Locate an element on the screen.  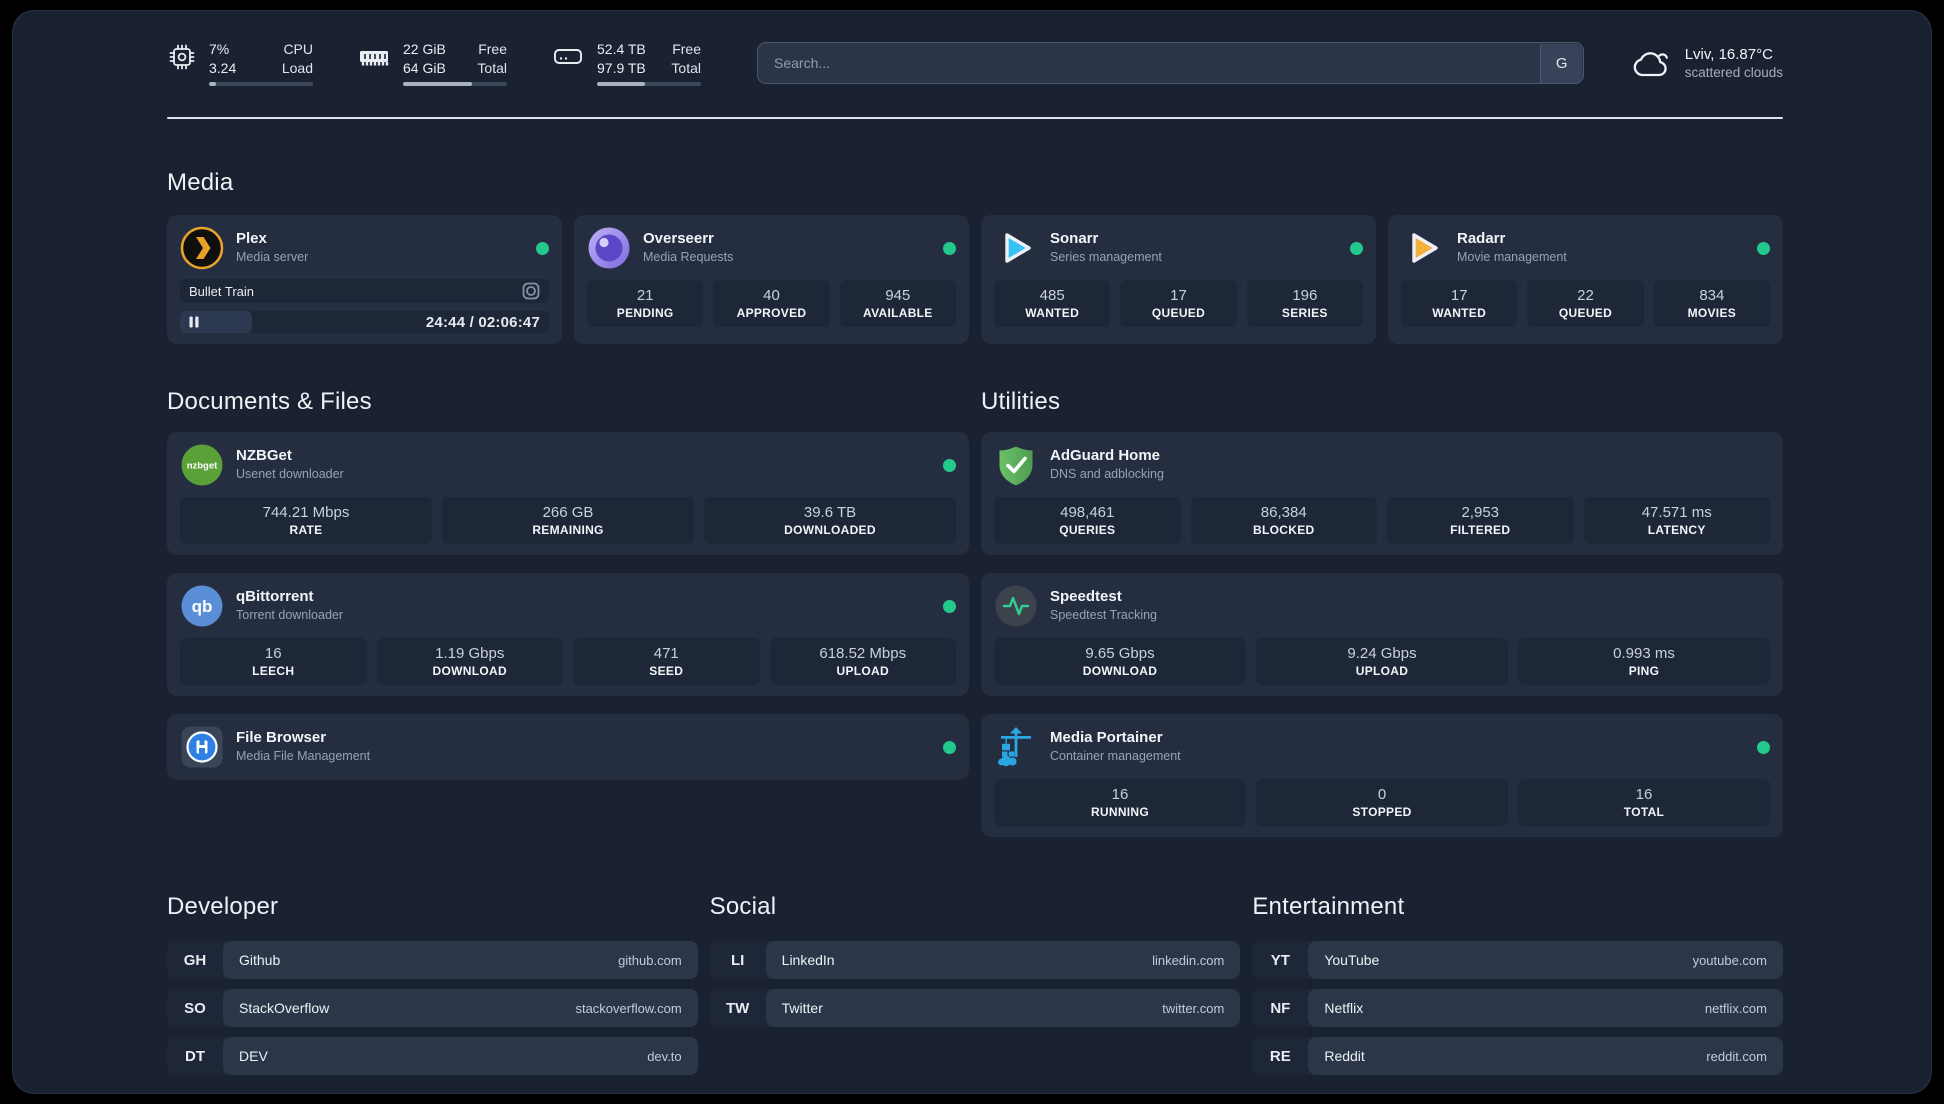
bookmark-abbr: YT is located at coordinates (1280, 960).